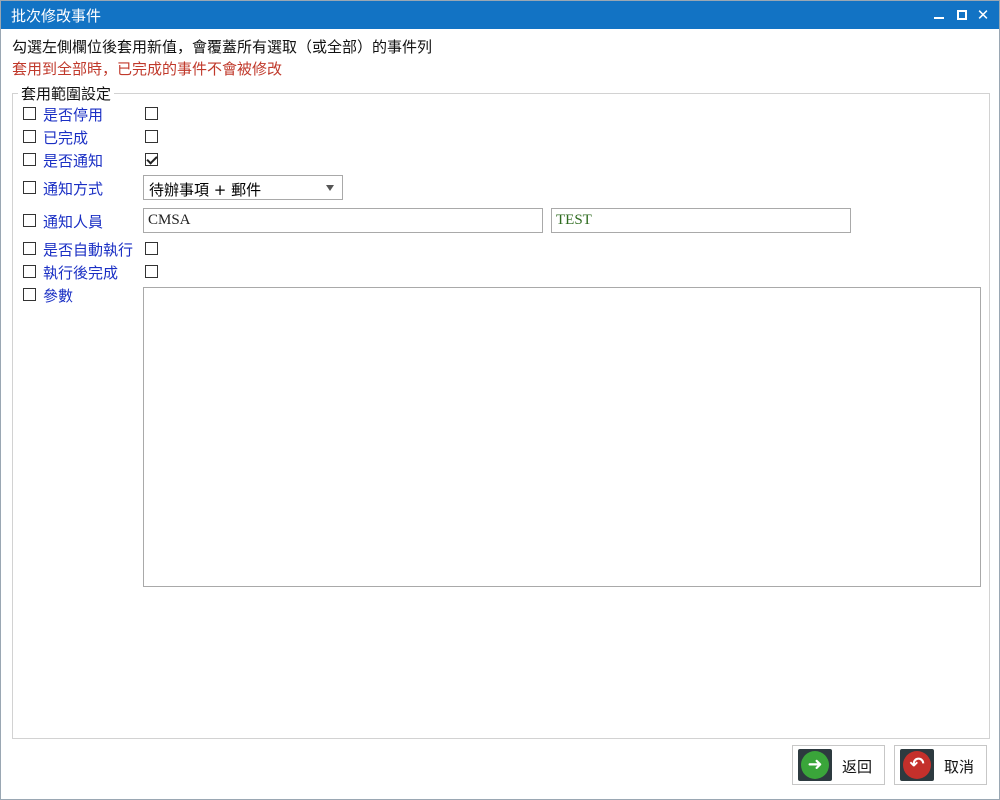  Describe the element at coordinates (29, 187) in the screenshot. I see `enable-notify-method-checkbox` at that location.